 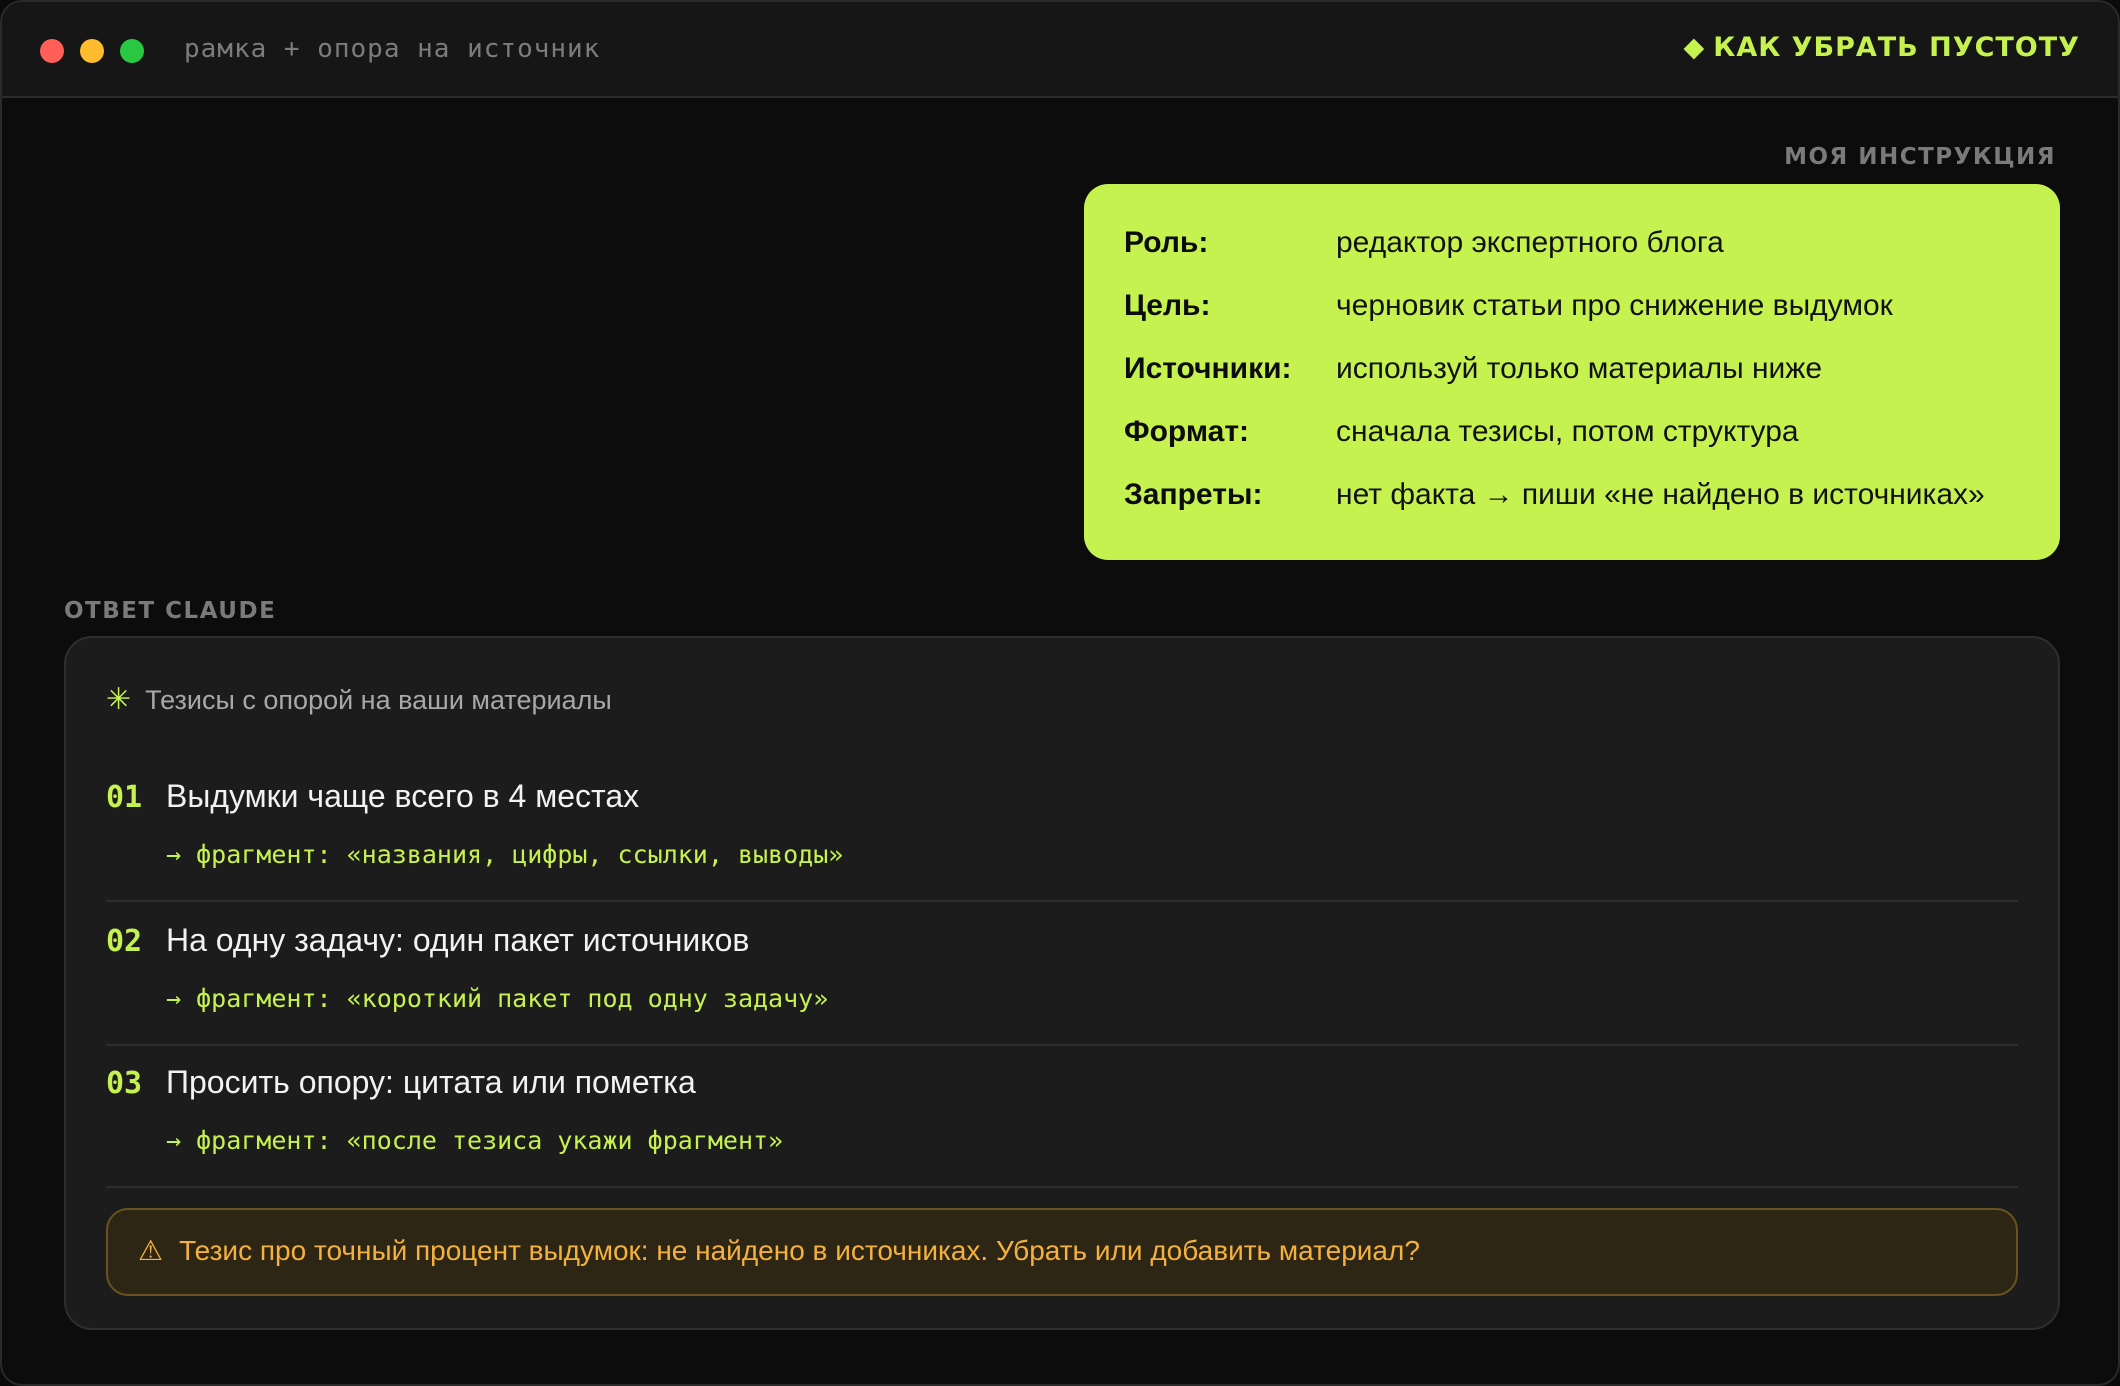 What do you see at coordinates (1694, 47) in the screenshot?
I see `diamond-icon: ◆` at bounding box center [1694, 47].